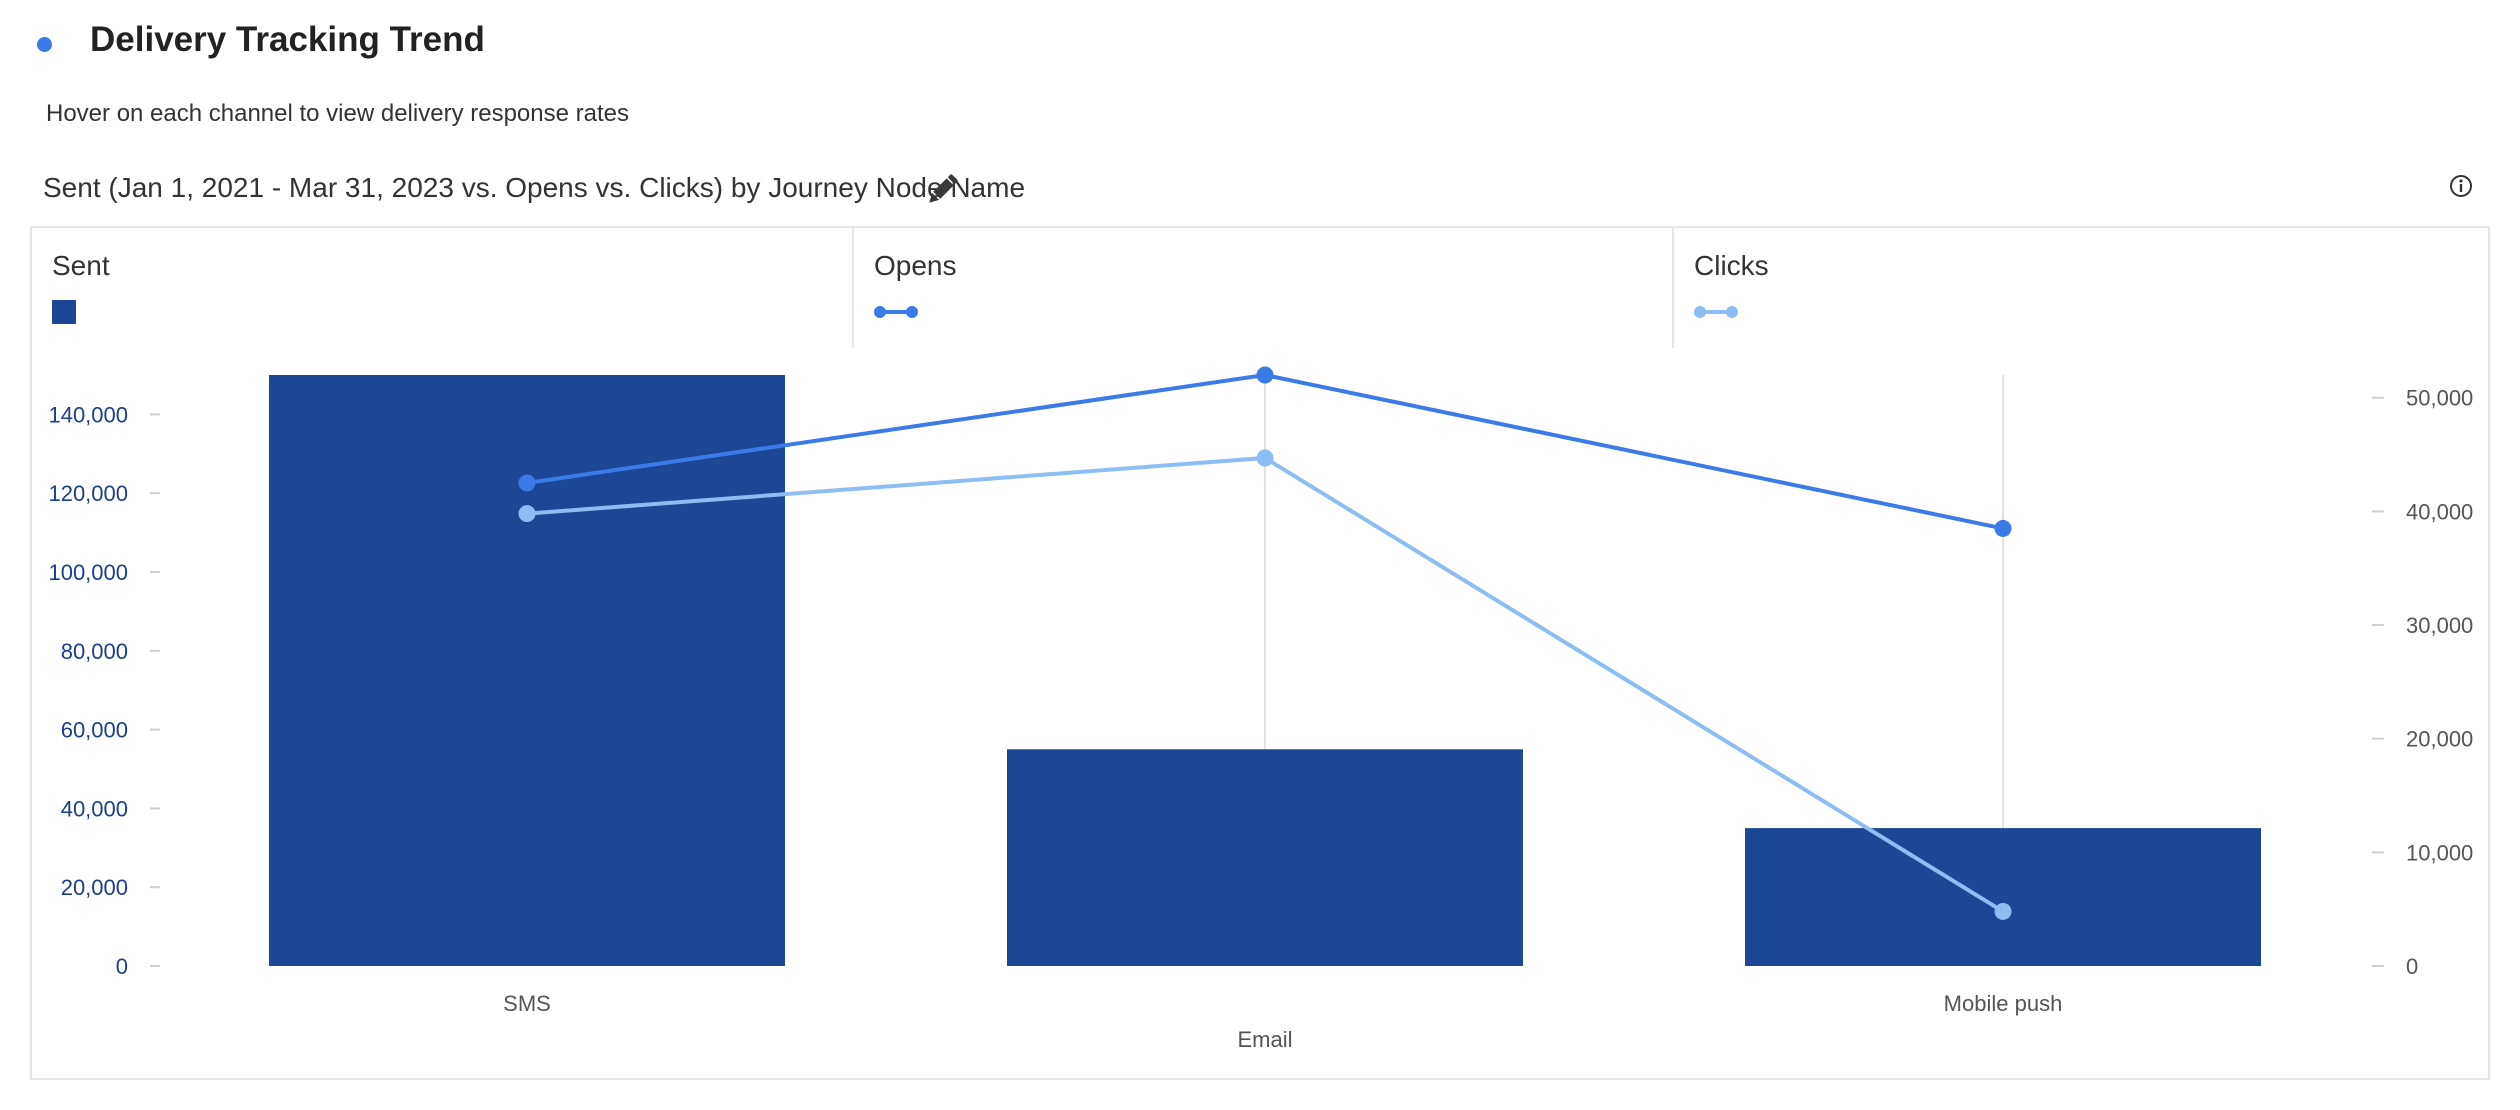  Describe the element at coordinates (88, 493) in the screenshot. I see `y-left-tick-label: 120,000` at that location.